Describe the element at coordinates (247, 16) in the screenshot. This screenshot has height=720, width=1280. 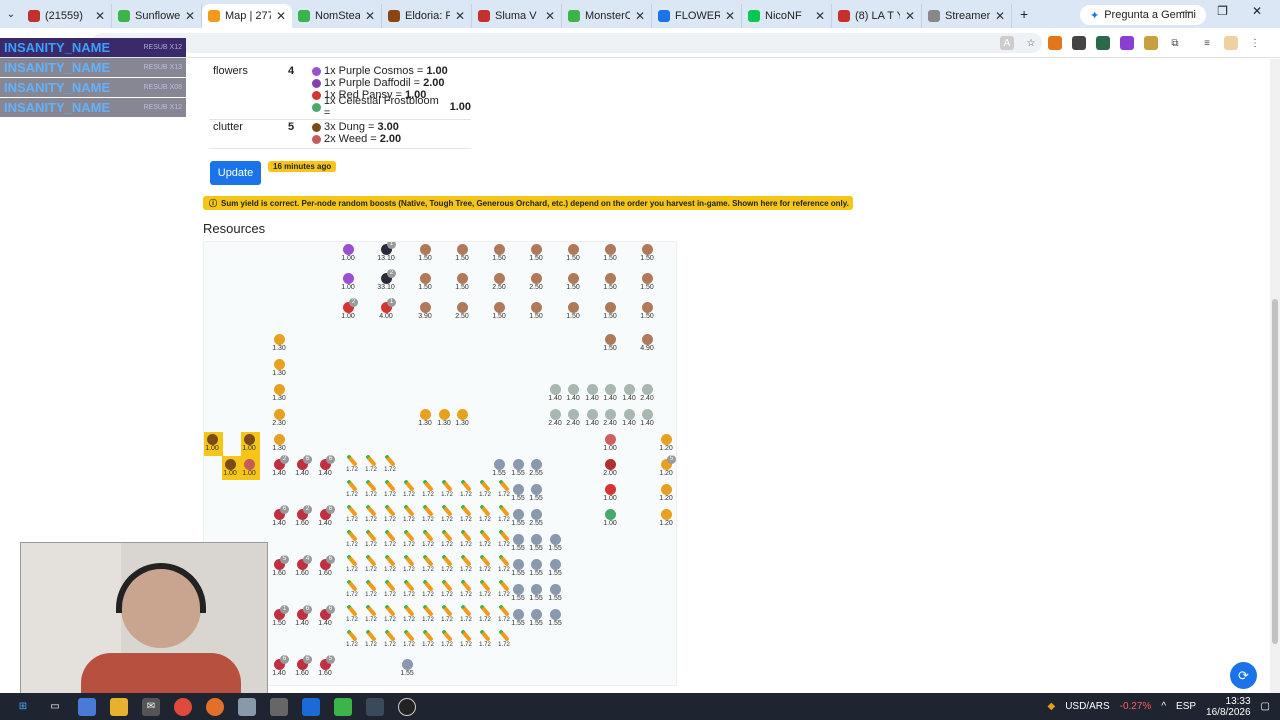
I see `browser-tab: Map | 2774 ✕` at that location.